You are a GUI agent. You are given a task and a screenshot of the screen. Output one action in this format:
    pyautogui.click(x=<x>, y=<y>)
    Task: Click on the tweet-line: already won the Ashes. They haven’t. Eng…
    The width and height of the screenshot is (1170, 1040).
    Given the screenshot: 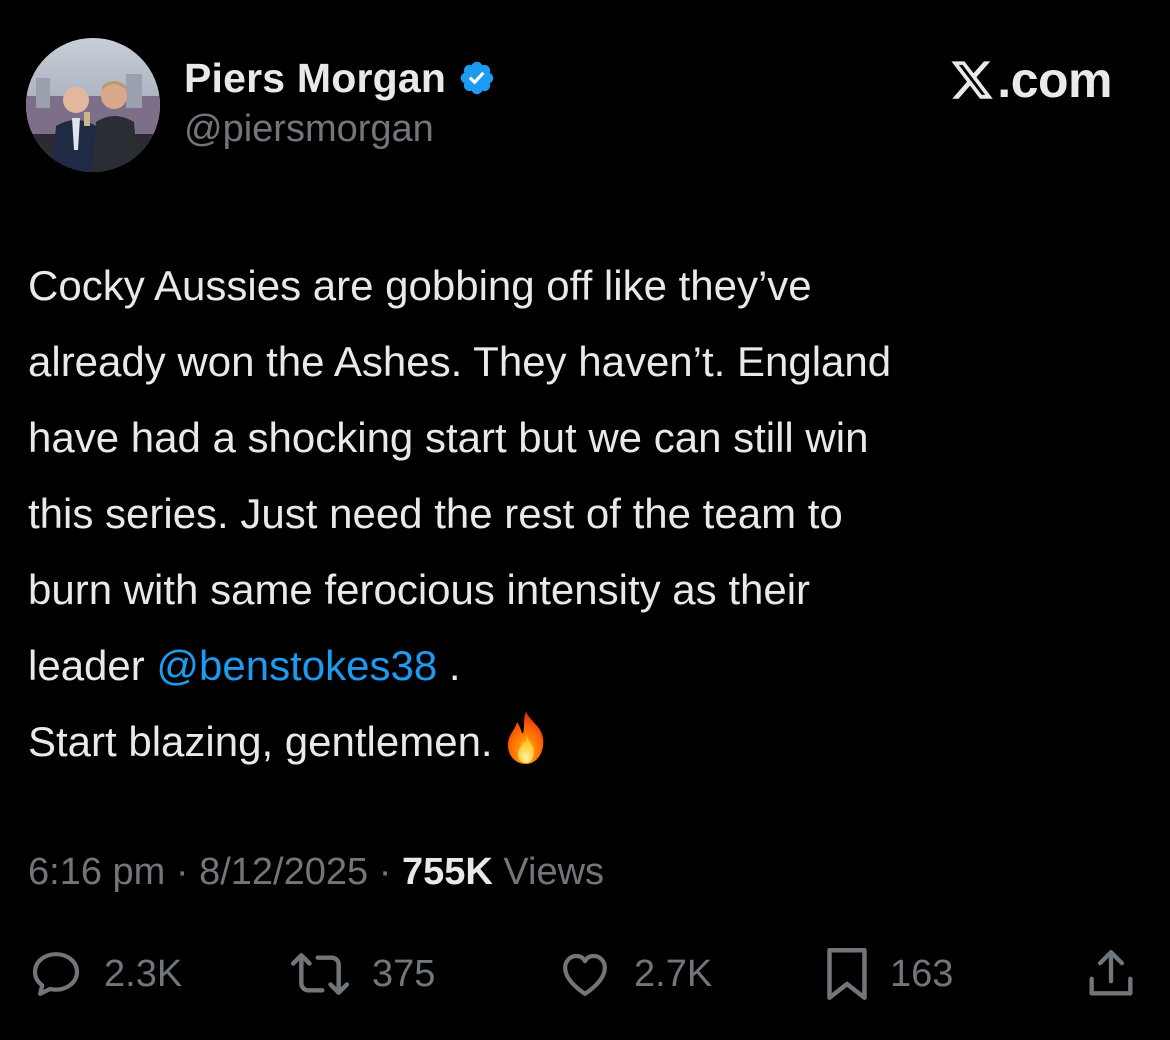 What is the action you would take?
    pyautogui.click(x=460, y=361)
    